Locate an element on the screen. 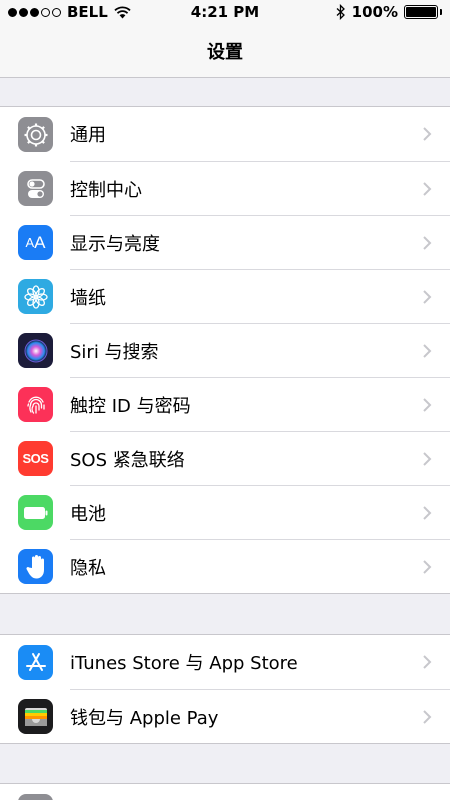 The width and height of the screenshot is (450, 800). settings-item-general: 通用 is located at coordinates (225, 134).